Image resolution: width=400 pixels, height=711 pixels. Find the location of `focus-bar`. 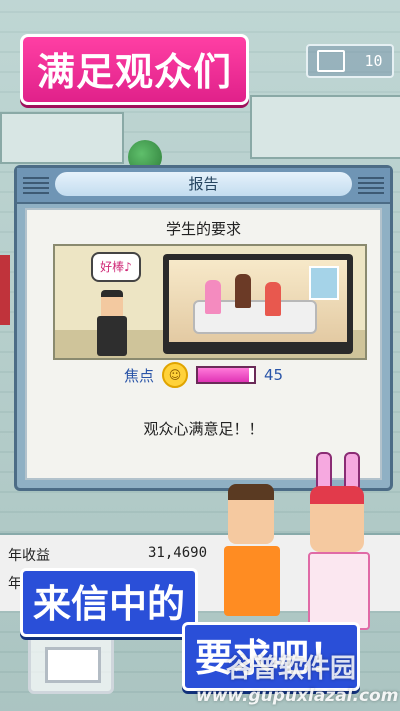

focus-bar is located at coordinates (225, 375).